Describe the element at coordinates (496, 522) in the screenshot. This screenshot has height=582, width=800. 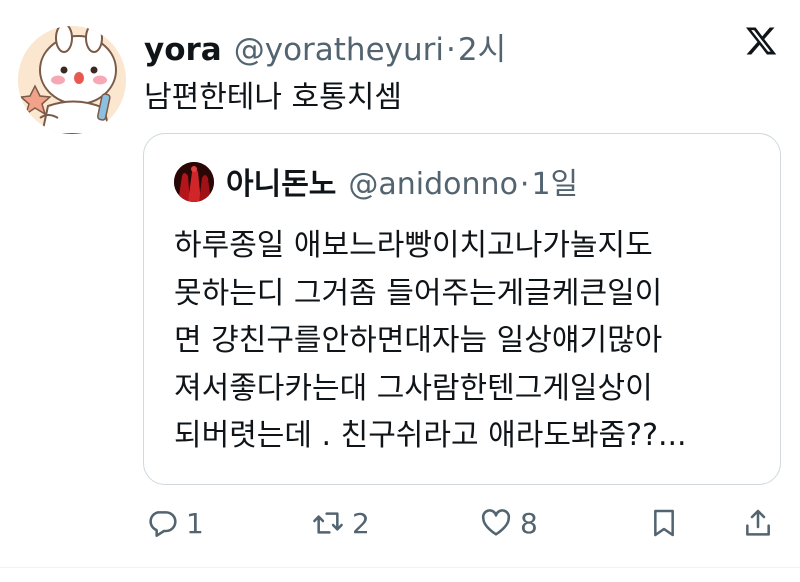
I see `heart-icon` at that location.